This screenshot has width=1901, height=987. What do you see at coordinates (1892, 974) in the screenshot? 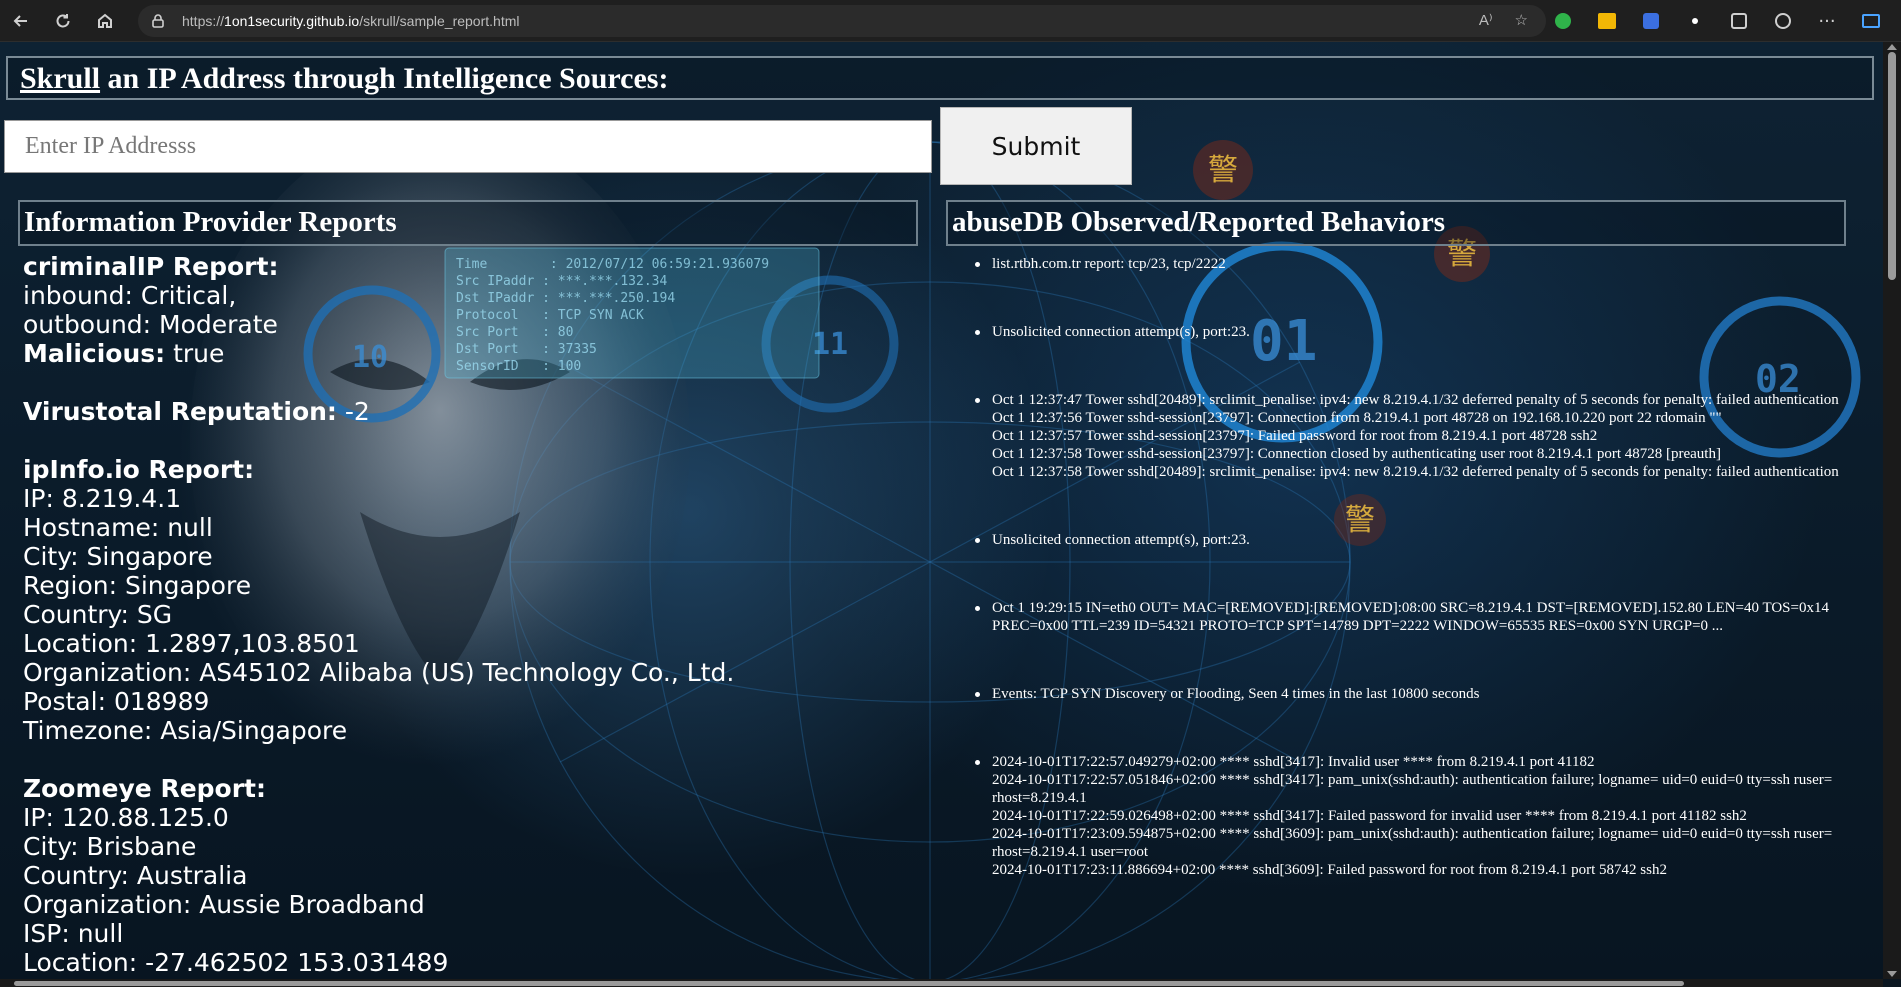
I see `scroll-down-arrow-icon` at bounding box center [1892, 974].